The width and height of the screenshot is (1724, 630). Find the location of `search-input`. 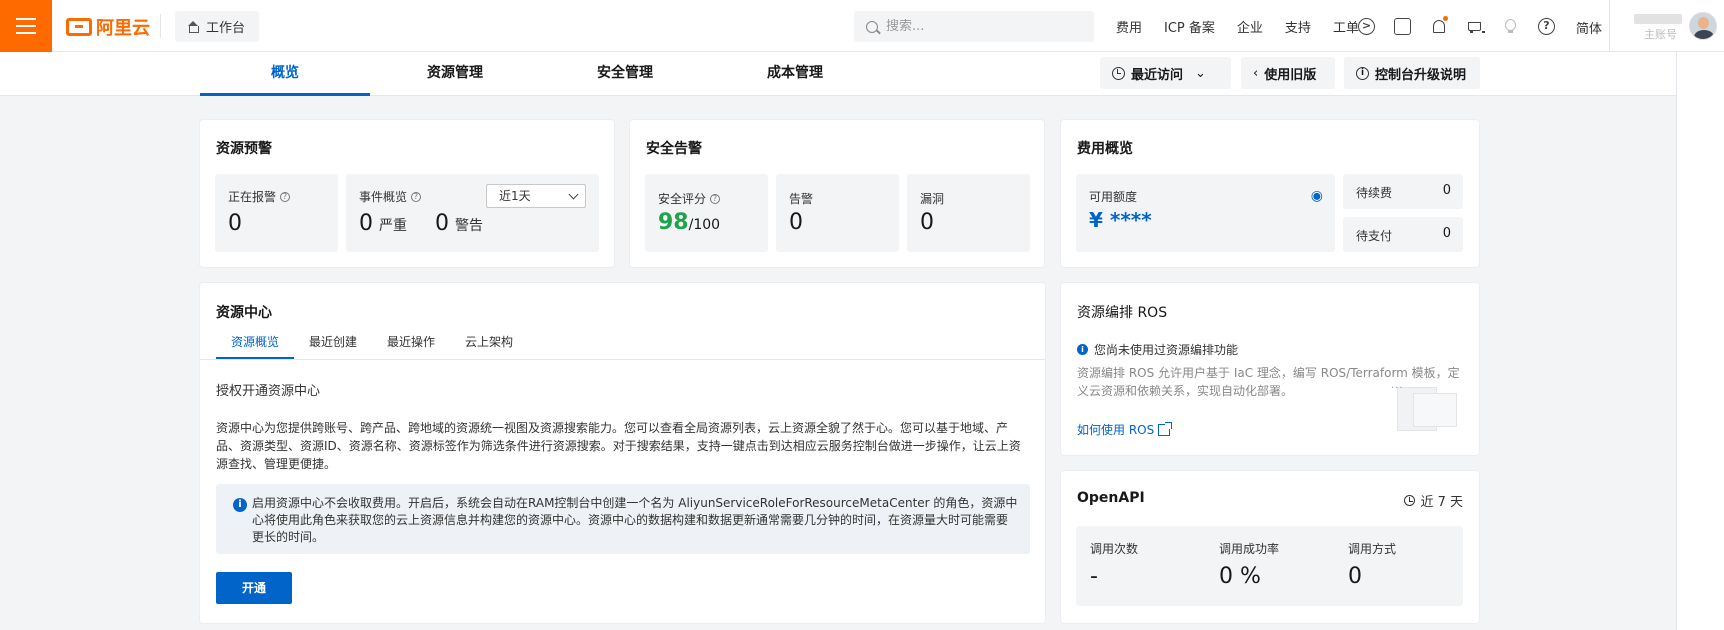

search-input is located at coordinates (981, 26).